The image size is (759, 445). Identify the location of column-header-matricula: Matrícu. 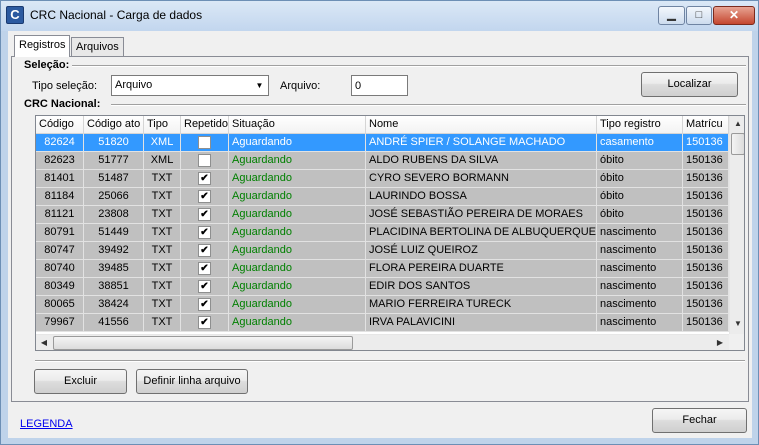
(706, 125).